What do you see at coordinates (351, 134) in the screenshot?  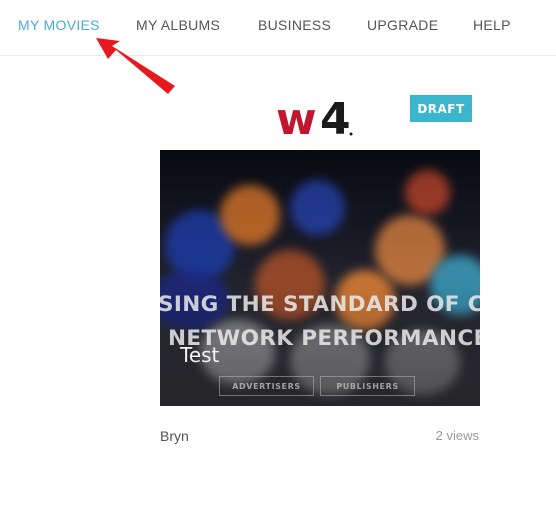 I see `logo-registered-mark` at bounding box center [351, 134].